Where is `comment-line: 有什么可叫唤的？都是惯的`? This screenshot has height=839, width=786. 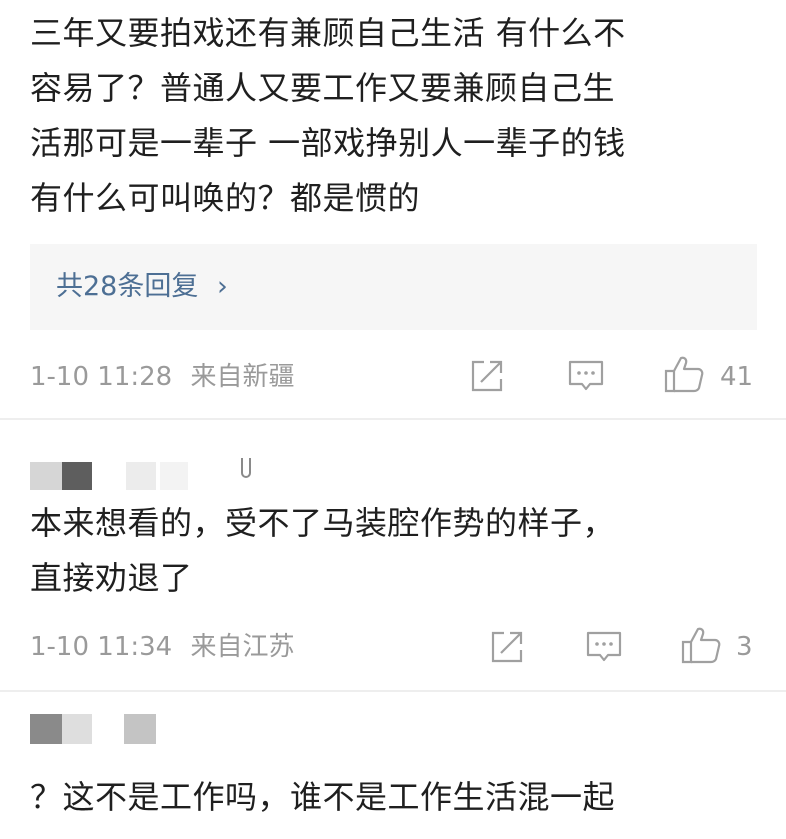 comment-line: 有什么可叫唤的？都是惯的 is located at coordinates (225, 198).